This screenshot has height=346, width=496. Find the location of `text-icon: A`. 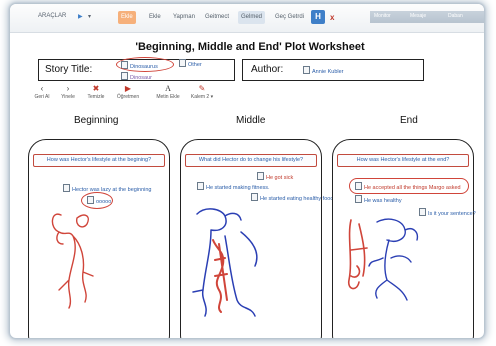

text-icon: A is located at coordinates (168, 88).